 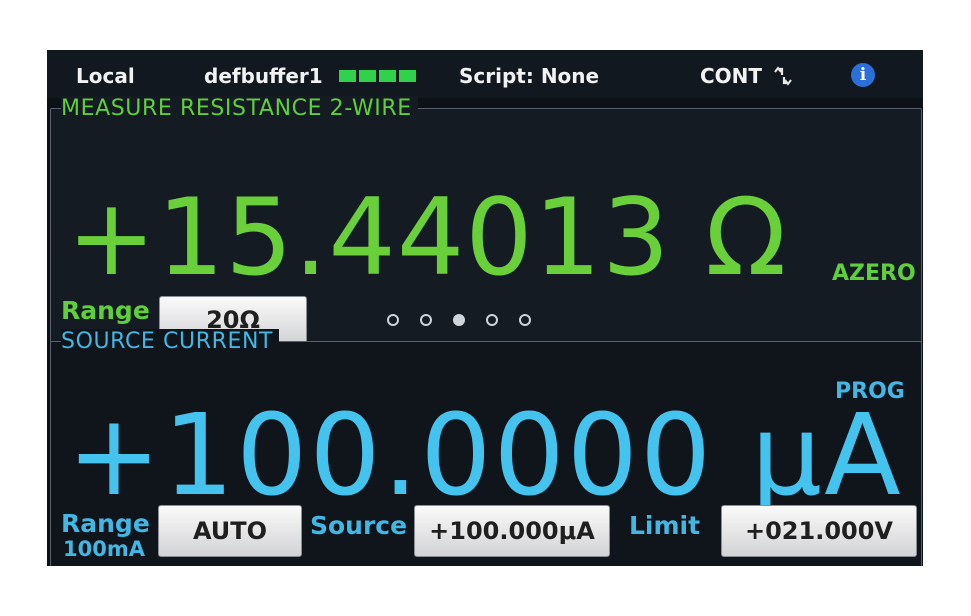 I want to click on active-buffer-label: defbuffer1, so click(x=263, y=76).